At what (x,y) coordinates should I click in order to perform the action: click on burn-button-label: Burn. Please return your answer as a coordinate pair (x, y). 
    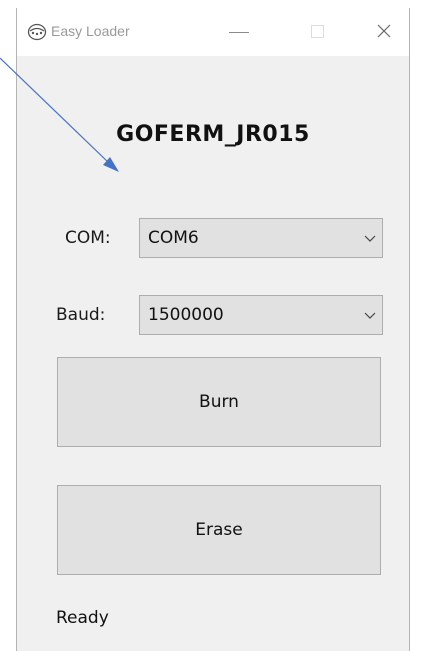
    Looking at the image, I should click on (219, 402).